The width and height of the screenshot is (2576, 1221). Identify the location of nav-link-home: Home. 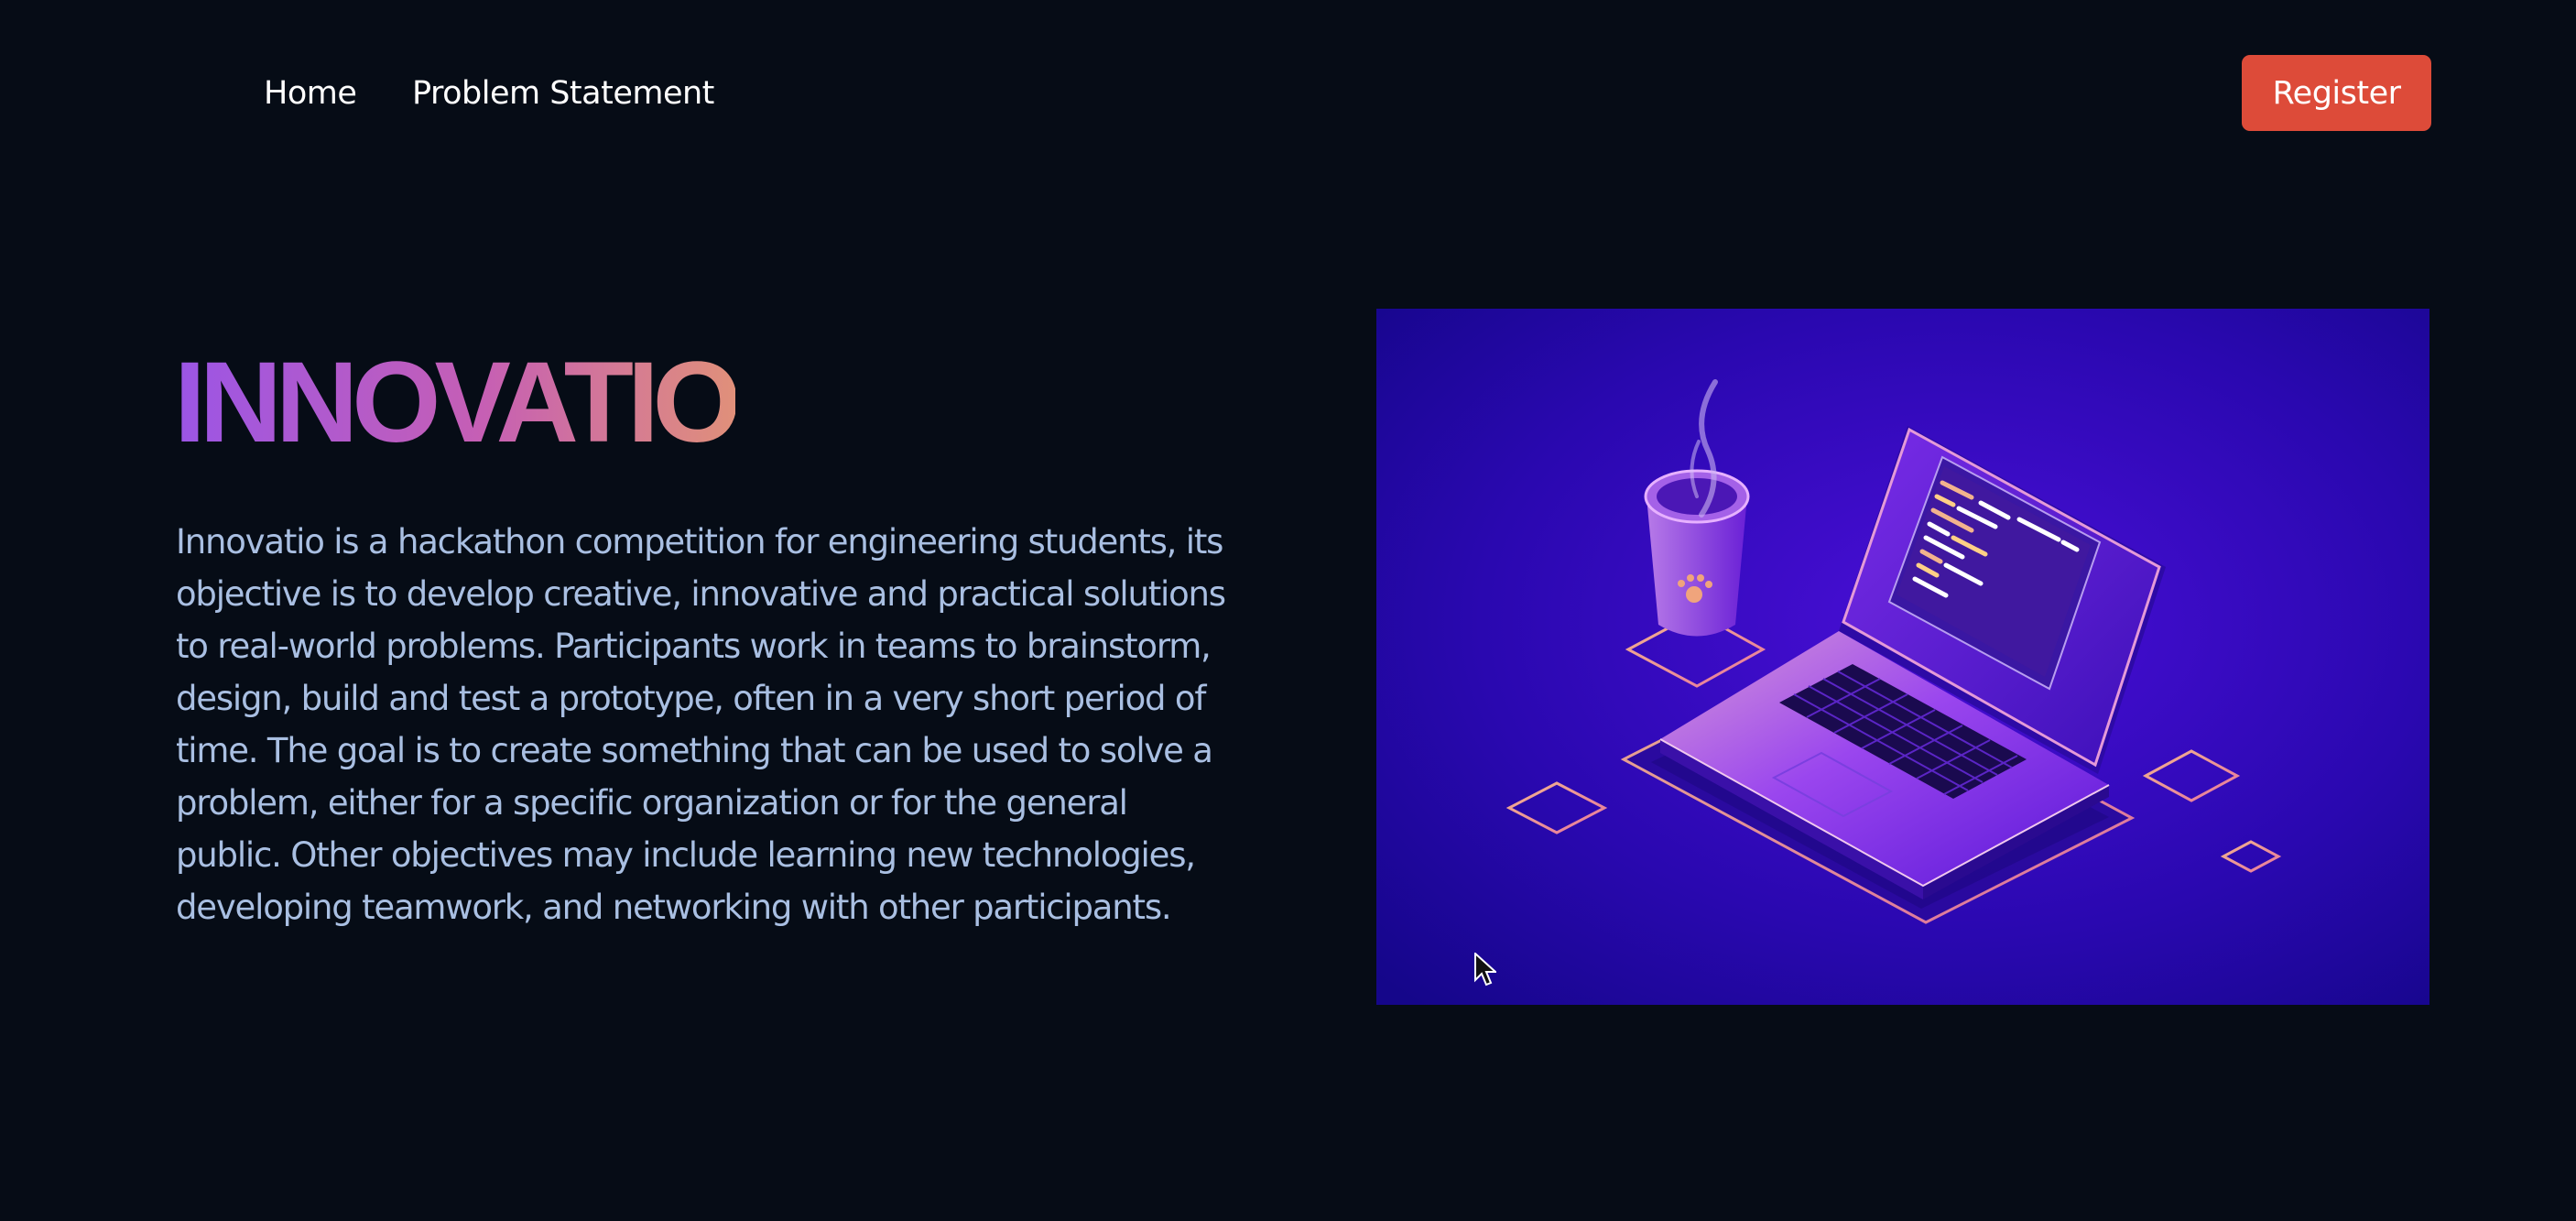
(310, 93).